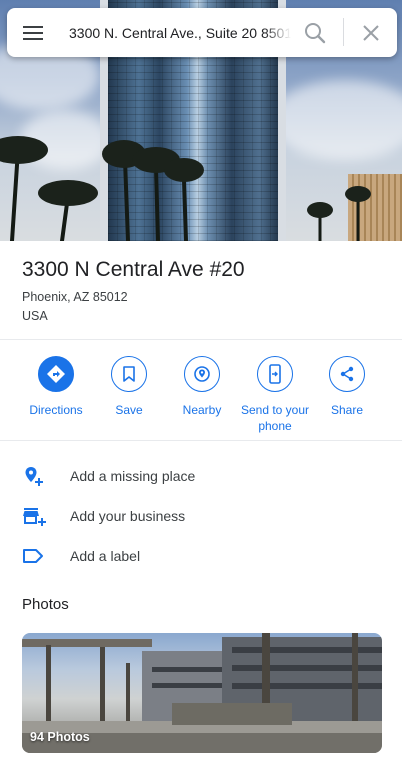  I want to click on nearby-button: Nearby, so click(202, 387).